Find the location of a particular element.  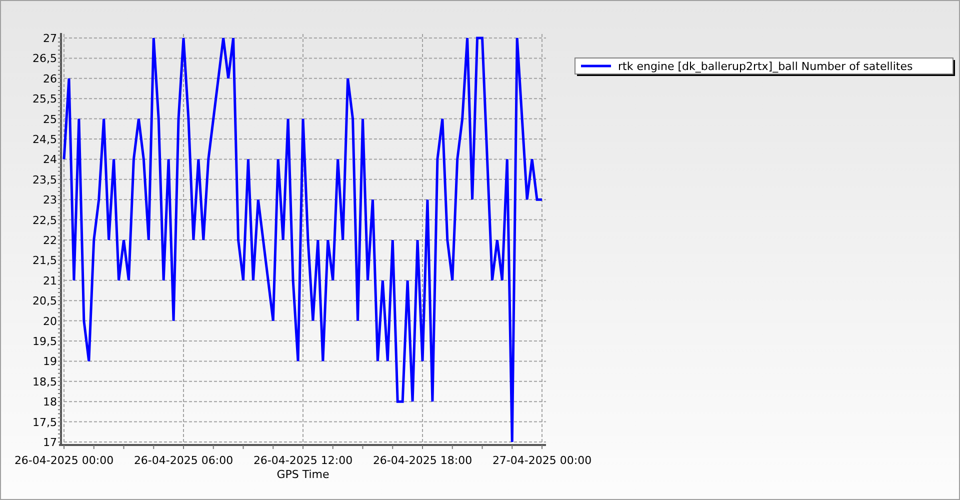

y-tick-label: 21 is located at coordinates (50, 281).